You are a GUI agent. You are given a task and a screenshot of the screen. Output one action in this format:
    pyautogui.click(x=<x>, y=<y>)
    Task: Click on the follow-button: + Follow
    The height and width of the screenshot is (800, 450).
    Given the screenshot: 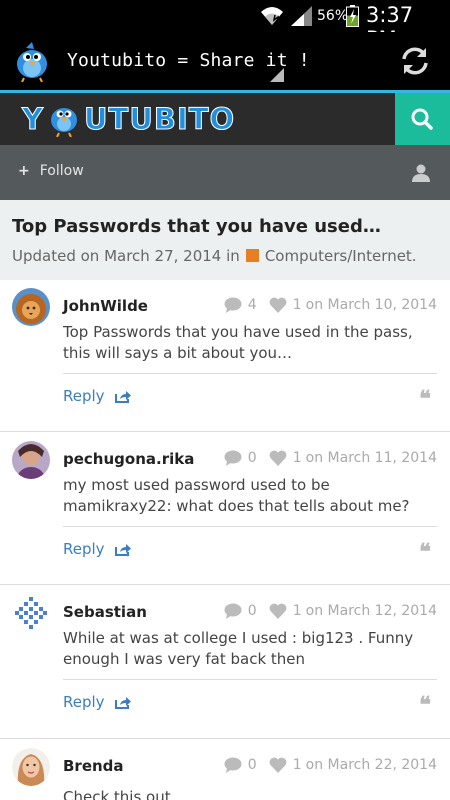 What is the action you would take?
    pyautogui.click(x=51, y=171)
    